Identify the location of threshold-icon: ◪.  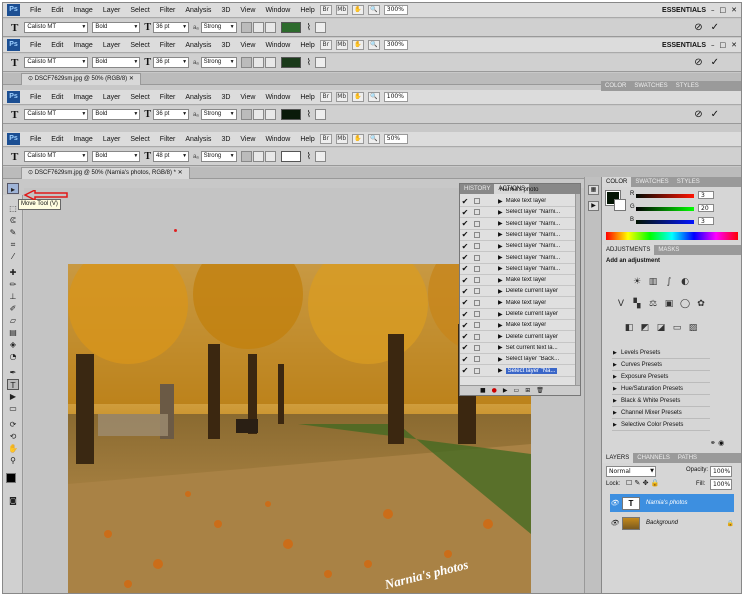
(661, 328).